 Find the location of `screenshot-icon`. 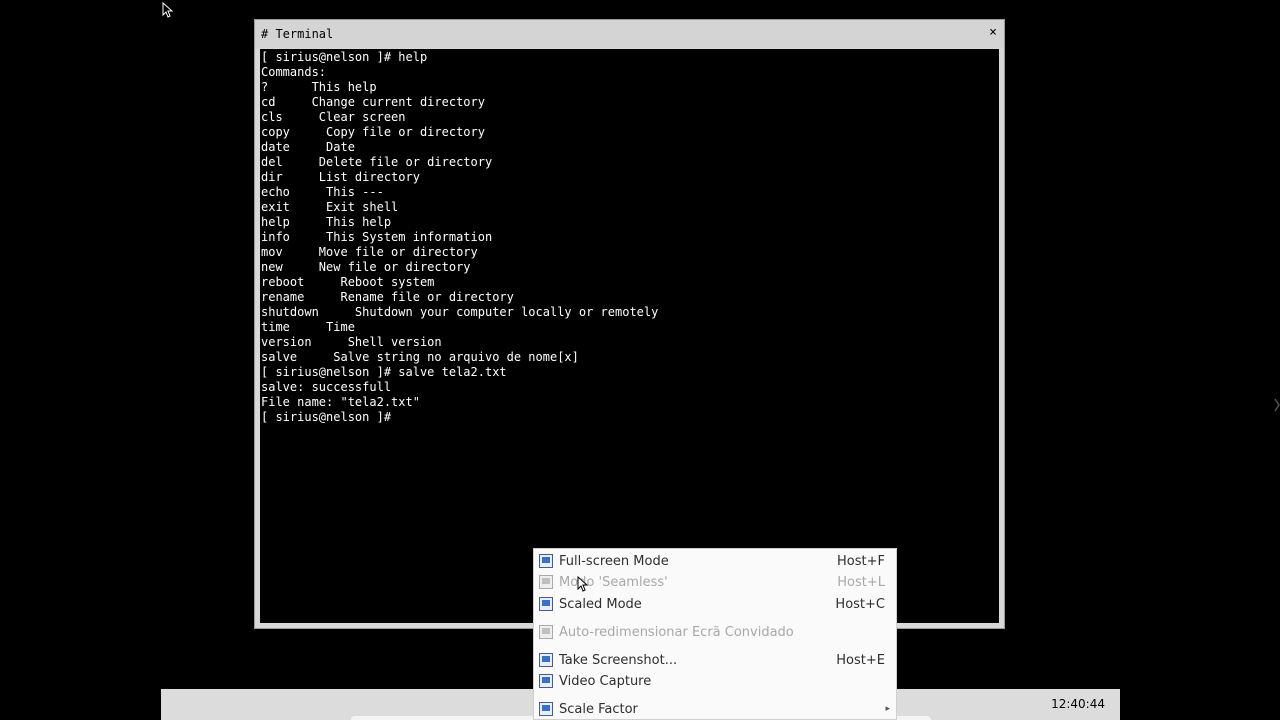

screenshot-icon is located at coordinates (546, 660).